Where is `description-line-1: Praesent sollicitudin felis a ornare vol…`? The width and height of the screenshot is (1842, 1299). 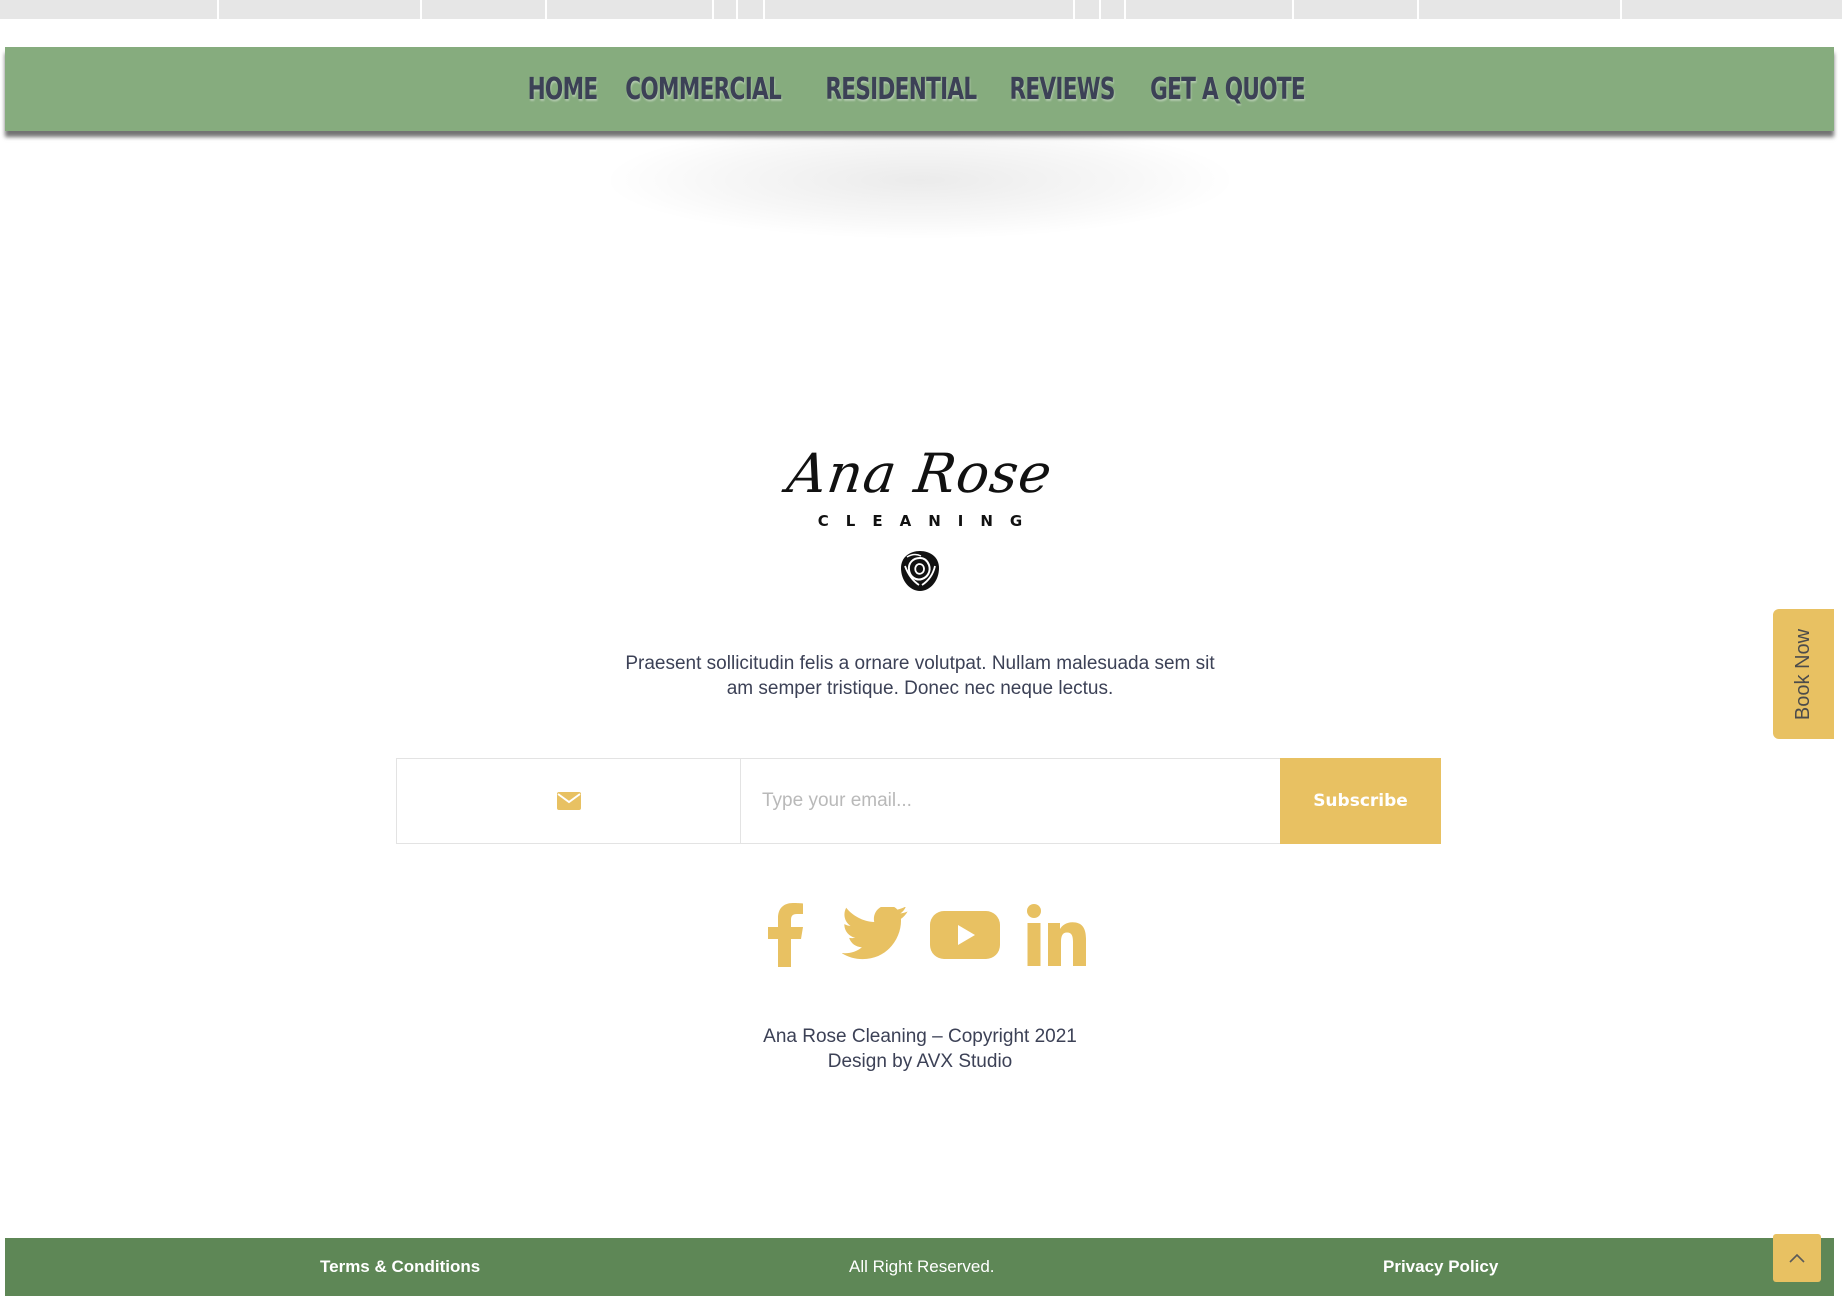
description-line-1: Praesent sollicitudin felis a ornare vol… is located at coordinates (920, 663).